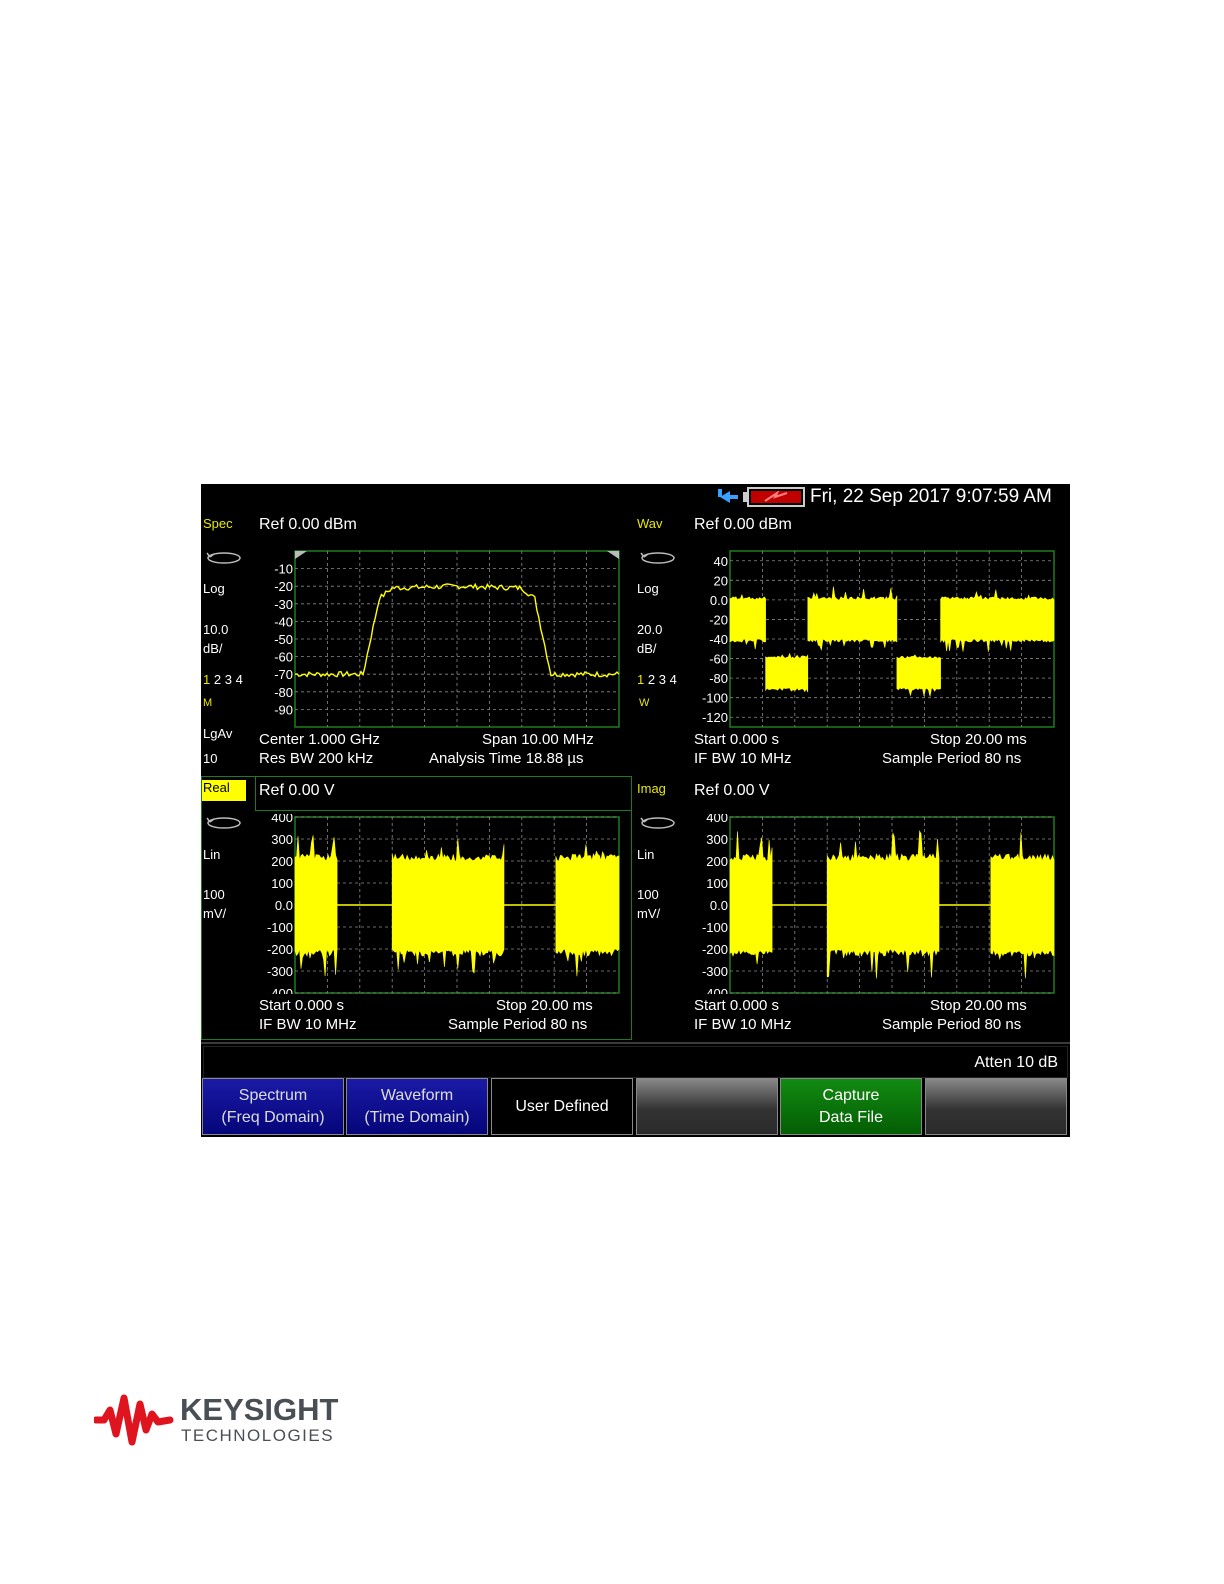 The image size is (1224, 1584). What do you see at coordinates (134, 1420) in the screenshot?
I see `keysight-wave-icon` at bounding box center [134, 1420].